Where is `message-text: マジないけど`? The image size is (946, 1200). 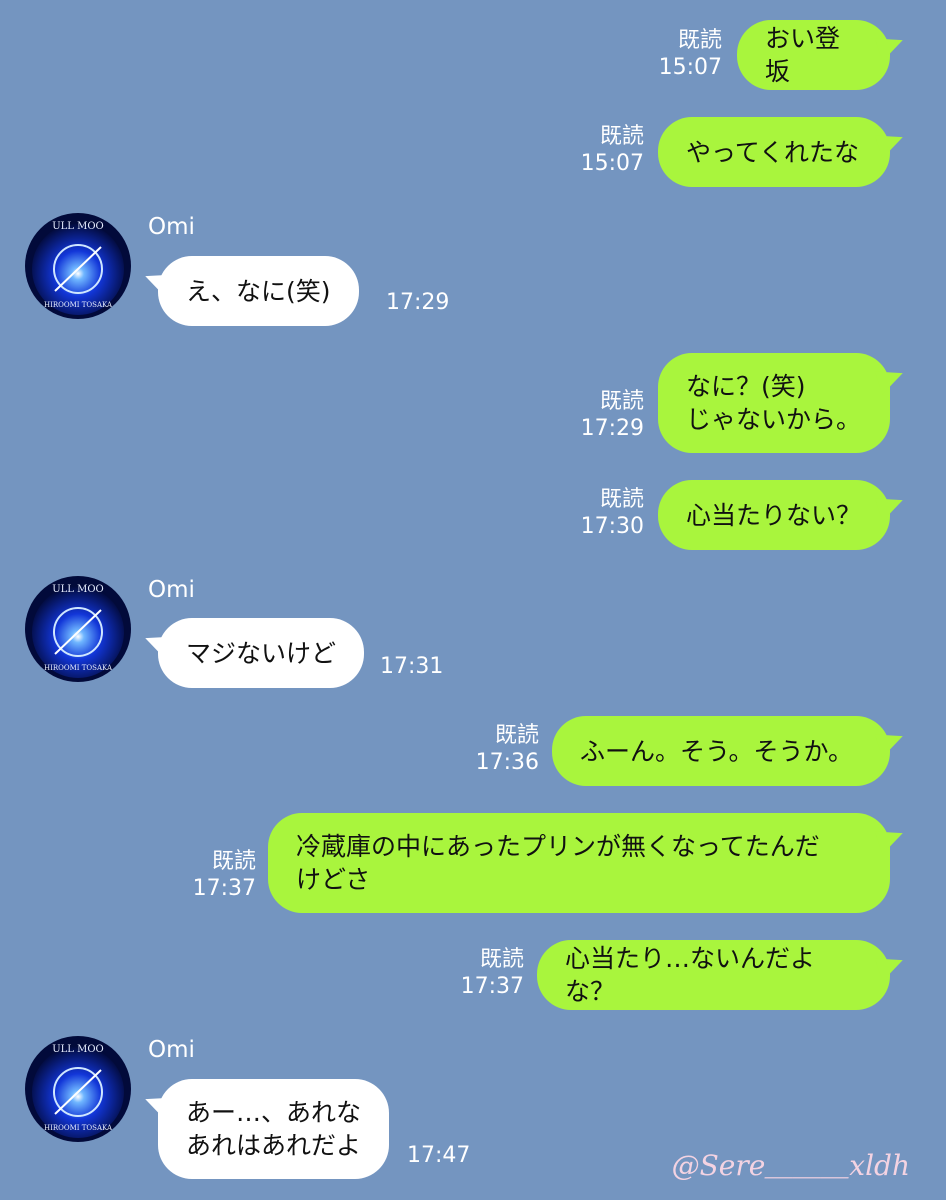 message-text: マジないけど is located at coordinates (261, 653).